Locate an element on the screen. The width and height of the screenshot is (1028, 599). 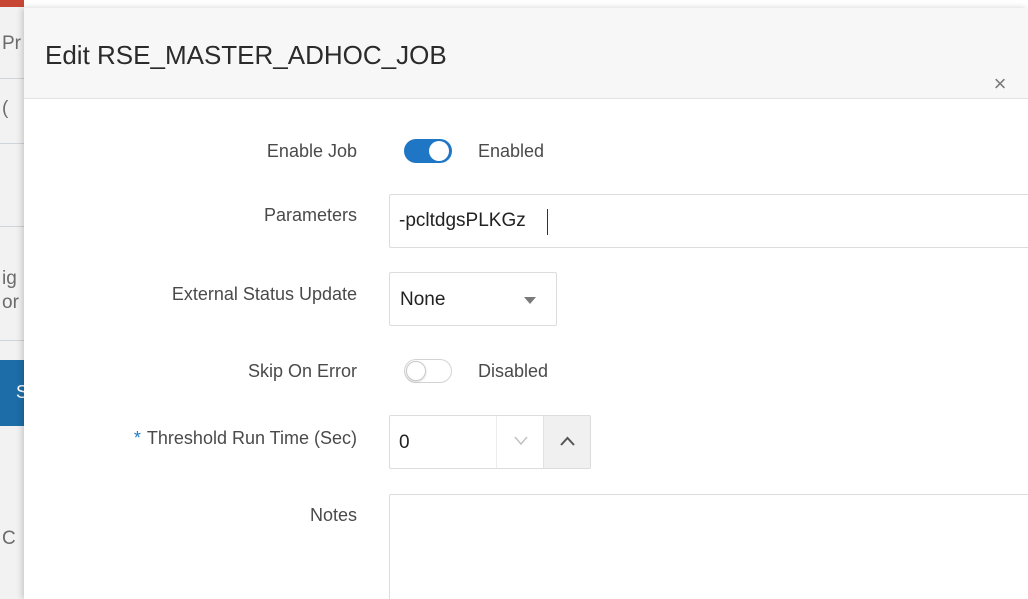
background-page: Pr ( ig or S C is located at coordinates (12, 299).